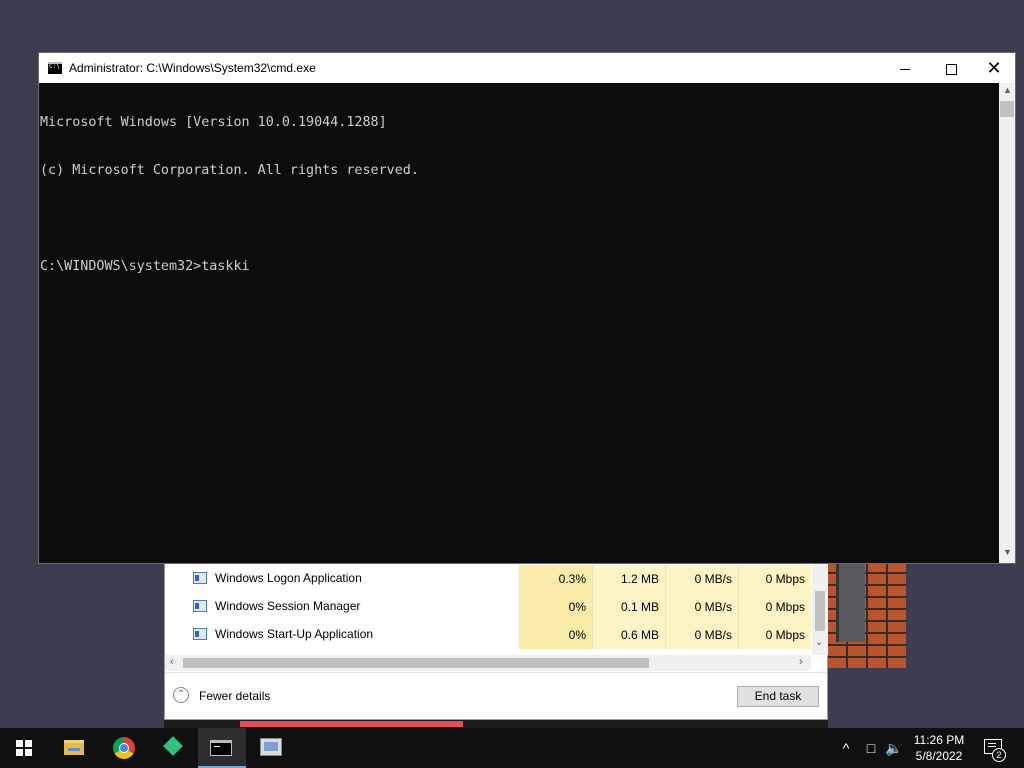  I want to click on wallpaper-detail, so click(850, 602).